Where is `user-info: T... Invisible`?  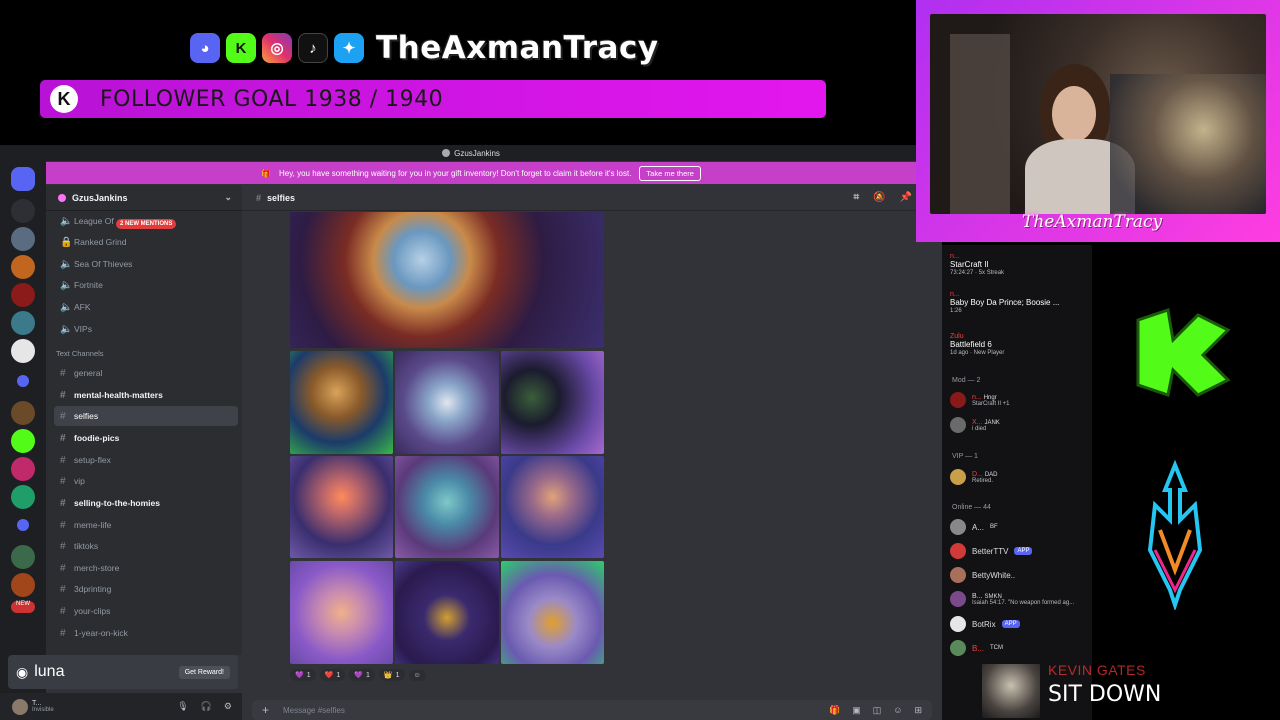 user-info: T... Invisible is located at coordinates (43, 706).